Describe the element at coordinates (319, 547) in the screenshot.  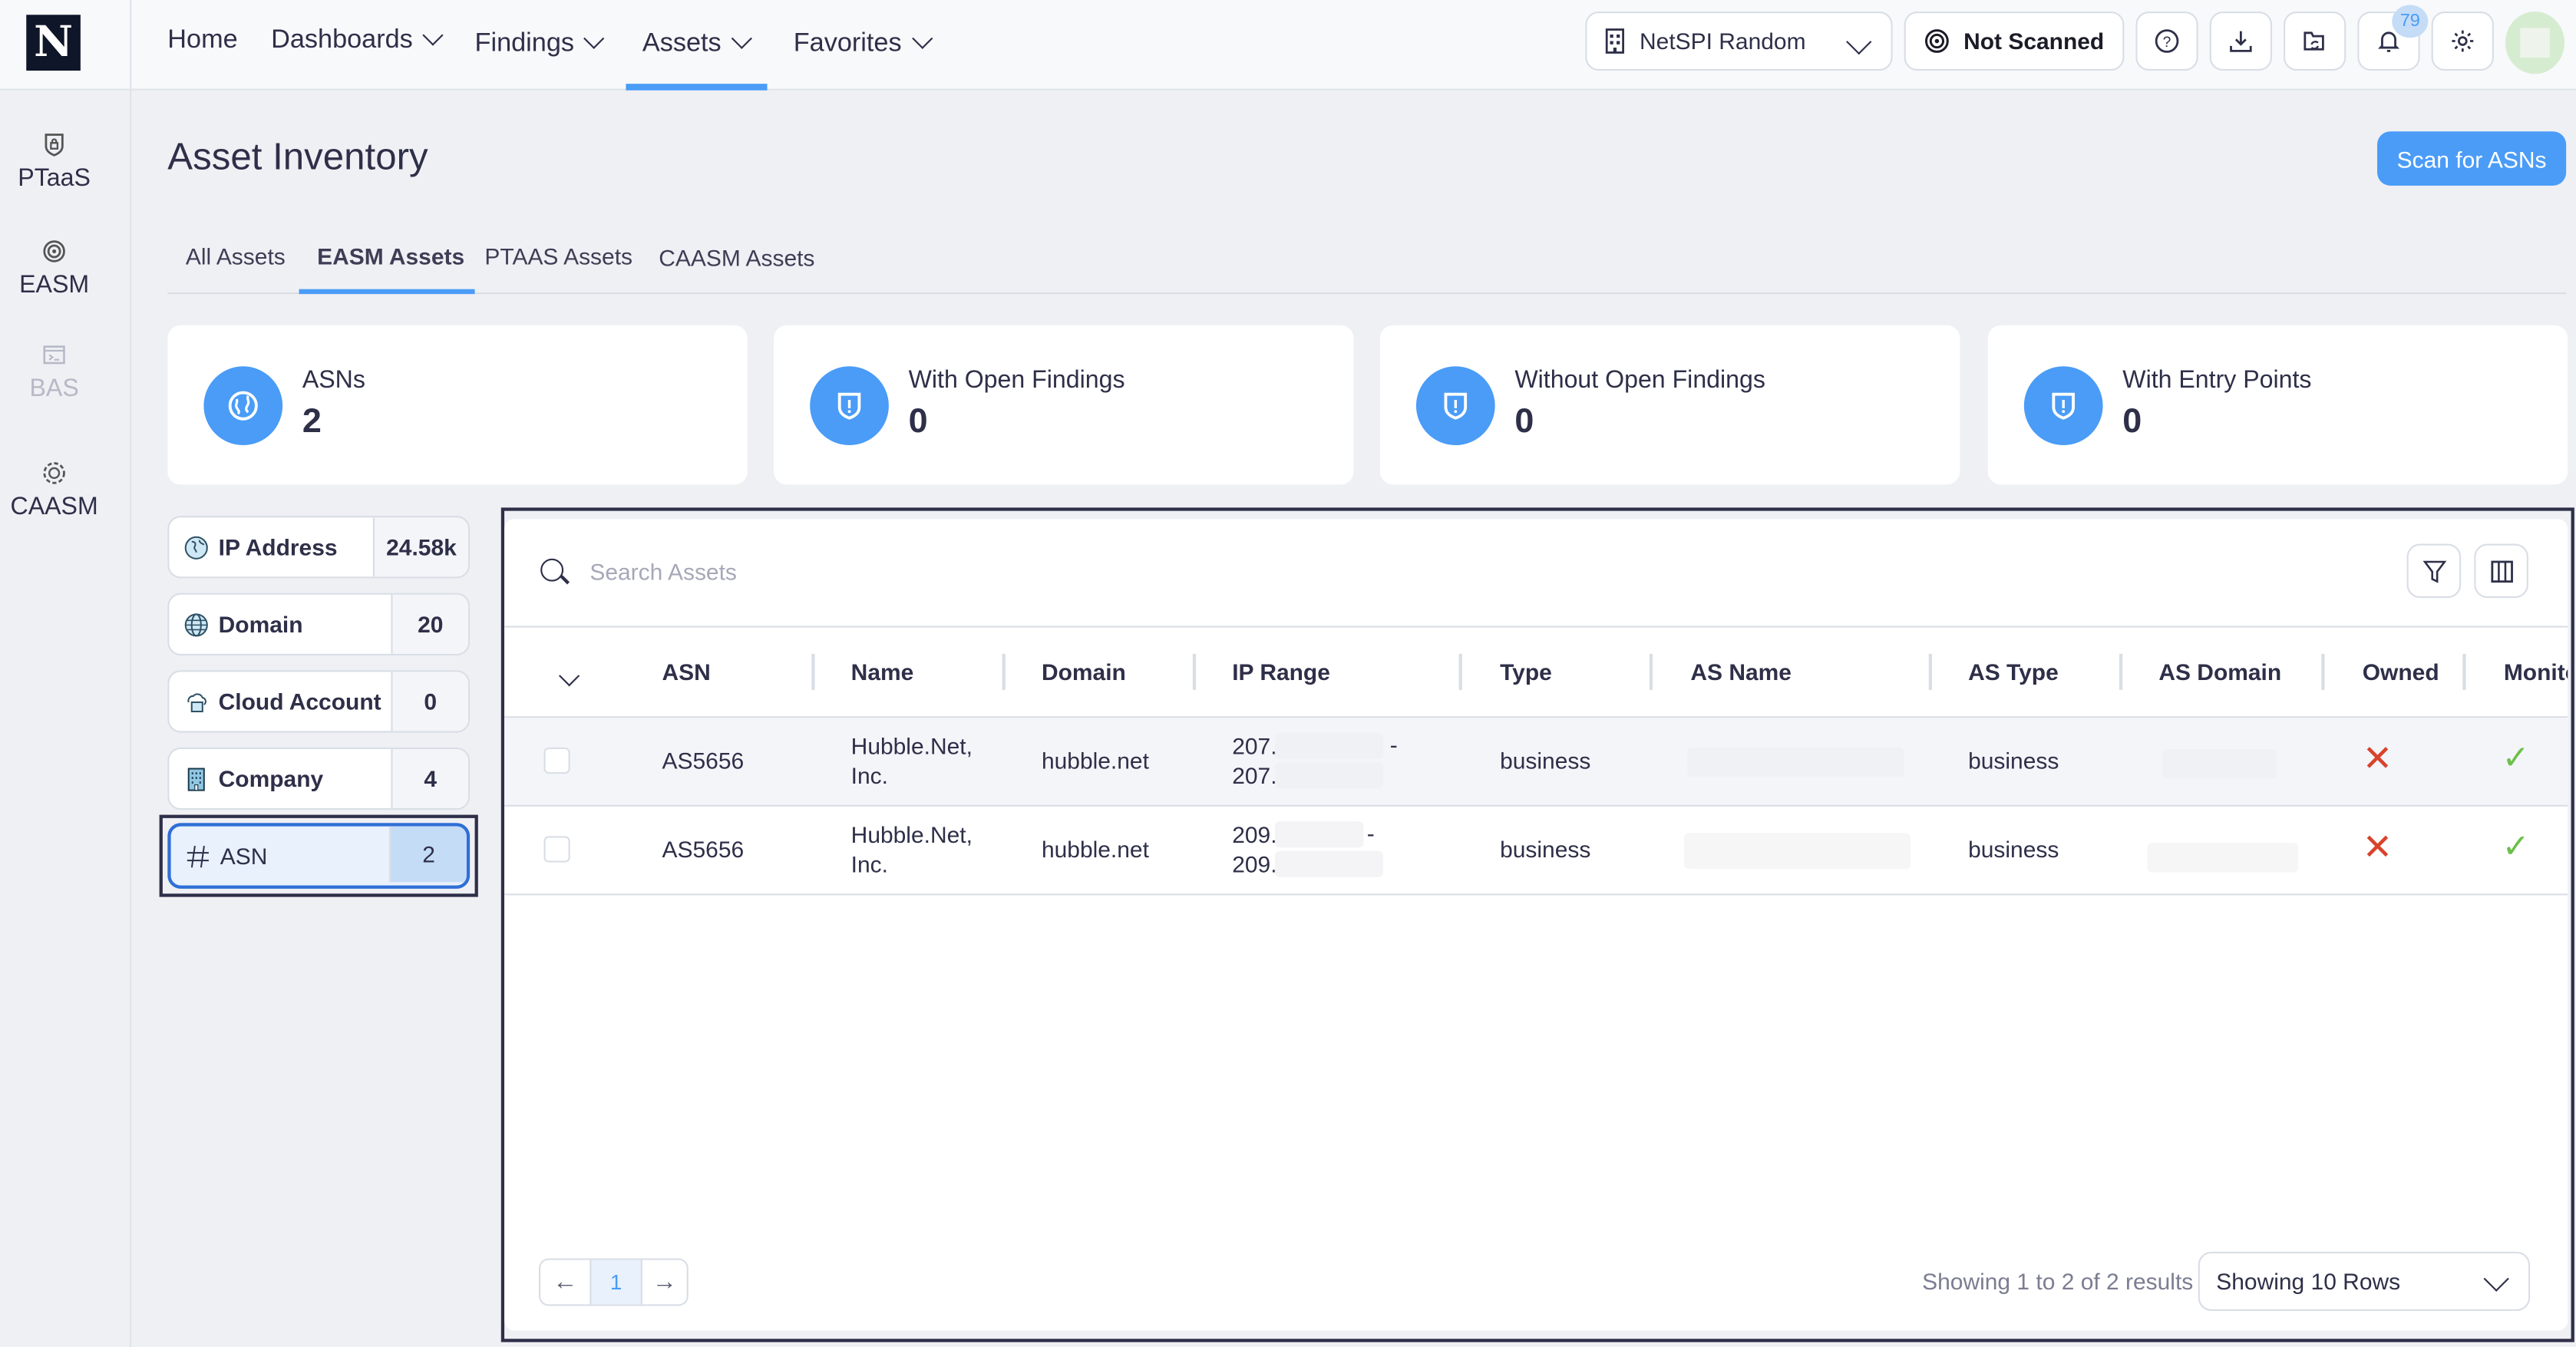
I see `category-ip-address: IP Address 24.58k` at that location.